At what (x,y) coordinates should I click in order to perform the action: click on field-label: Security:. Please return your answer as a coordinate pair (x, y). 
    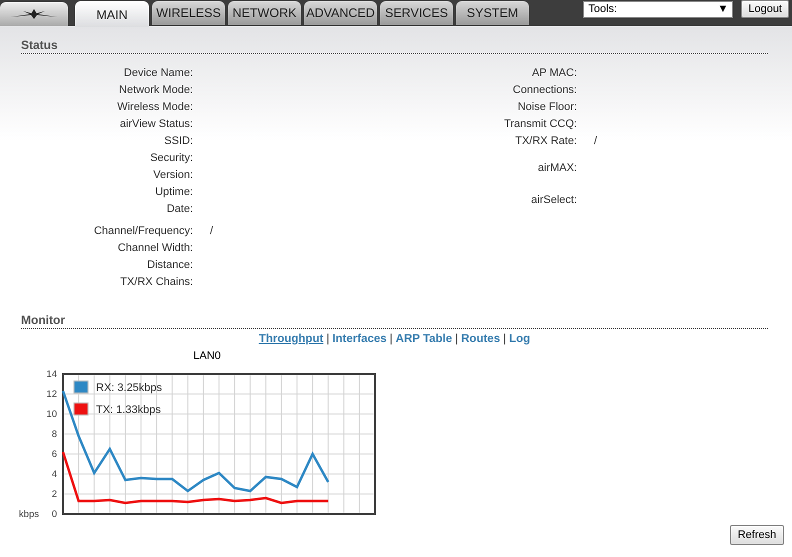
    Looking at the image, I should click on (171, 158).